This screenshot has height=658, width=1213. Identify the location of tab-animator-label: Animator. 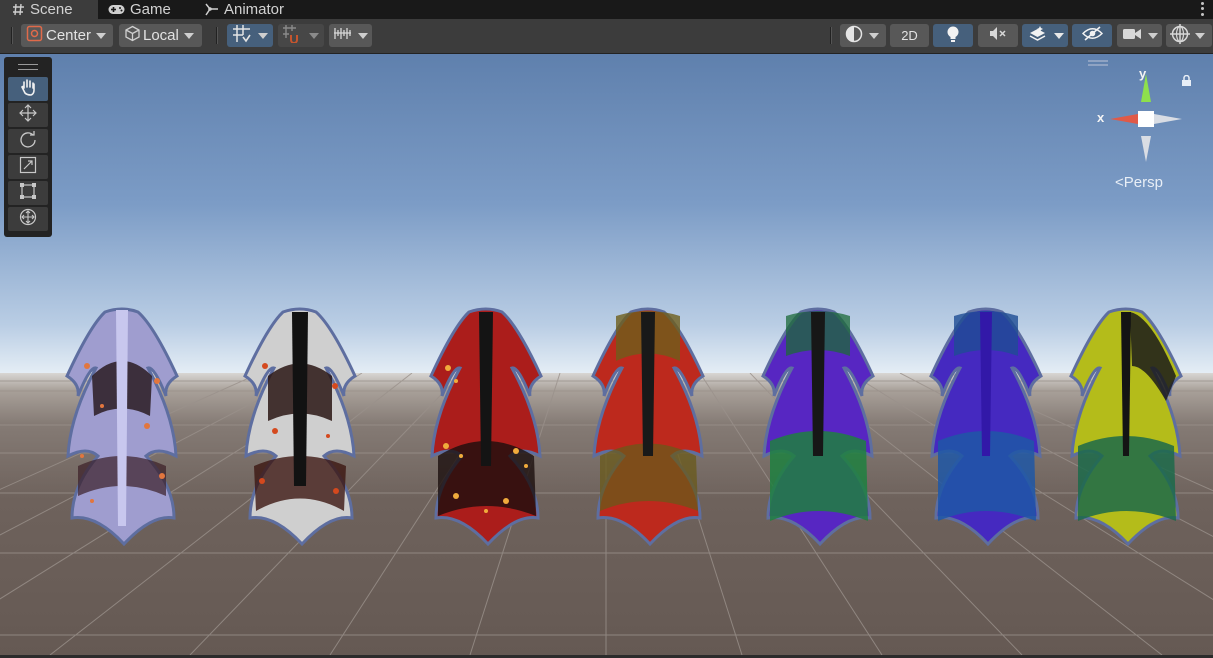
(254, 9).